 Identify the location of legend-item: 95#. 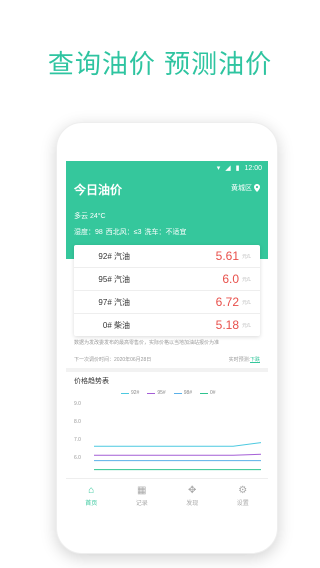
(156, 393).